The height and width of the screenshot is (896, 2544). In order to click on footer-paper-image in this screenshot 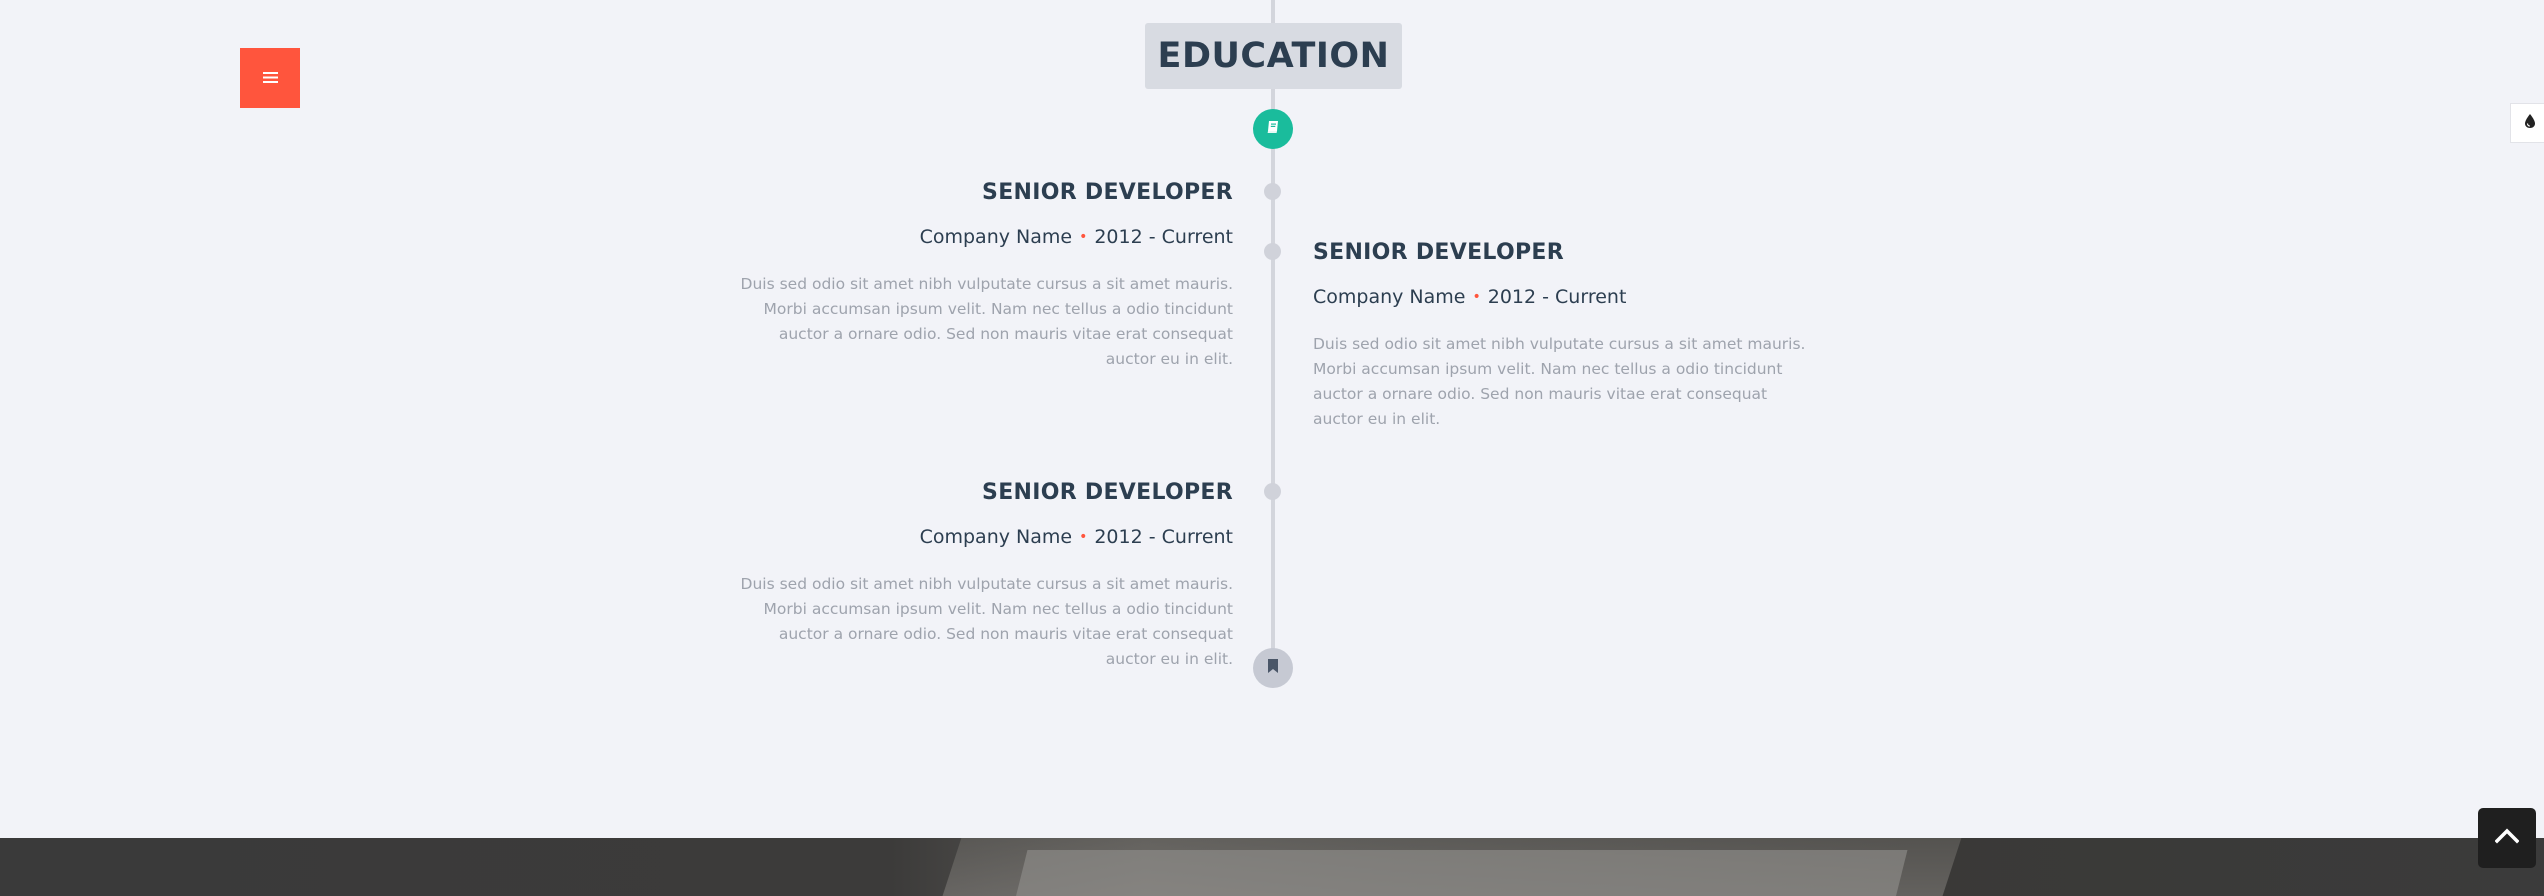, I will do `click(1460, 873)`.